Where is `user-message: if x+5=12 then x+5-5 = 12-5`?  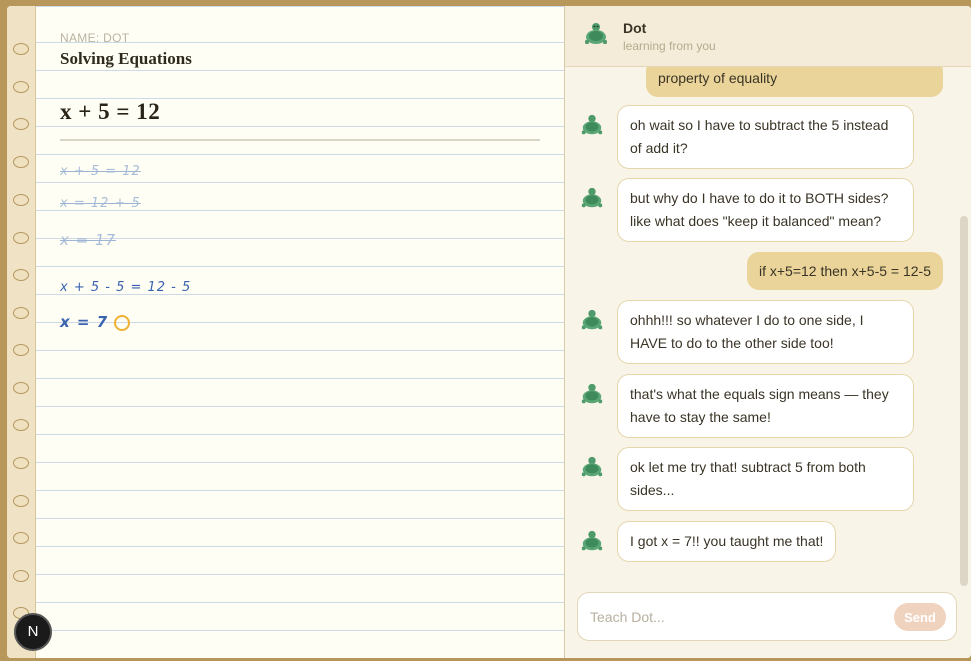
user-message: if x+5=12 then x+5-5 = 12-5 is located at coordinates (844, 271).